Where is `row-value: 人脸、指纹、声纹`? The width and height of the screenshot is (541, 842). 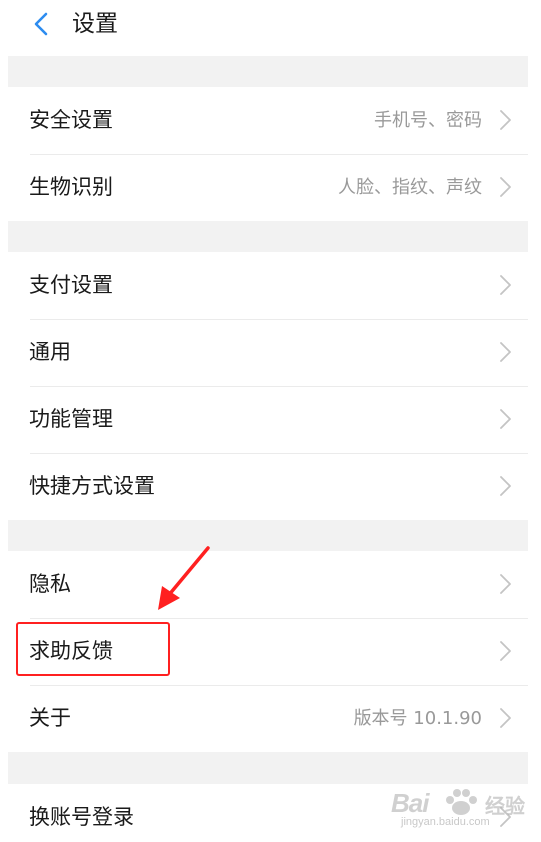 row-value: 人脸、指纹、声纹 is located at coordinates (410, 187).